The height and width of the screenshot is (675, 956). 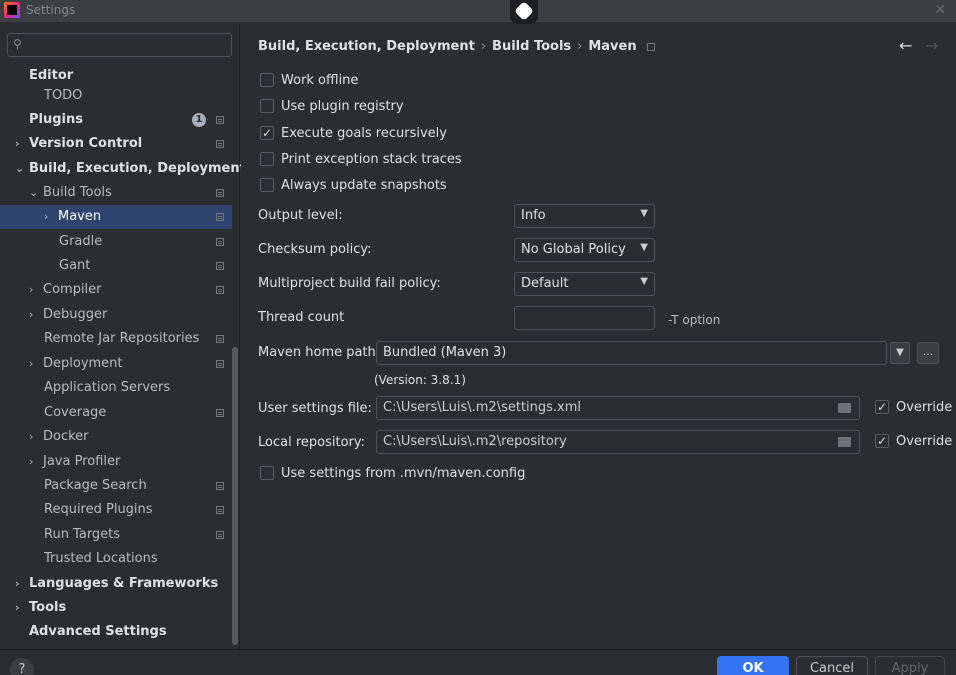 What do you see at coordinates (924, 441) in the screenshot?
I see `checkbox-label: Override` at bounding box center [924, 441].